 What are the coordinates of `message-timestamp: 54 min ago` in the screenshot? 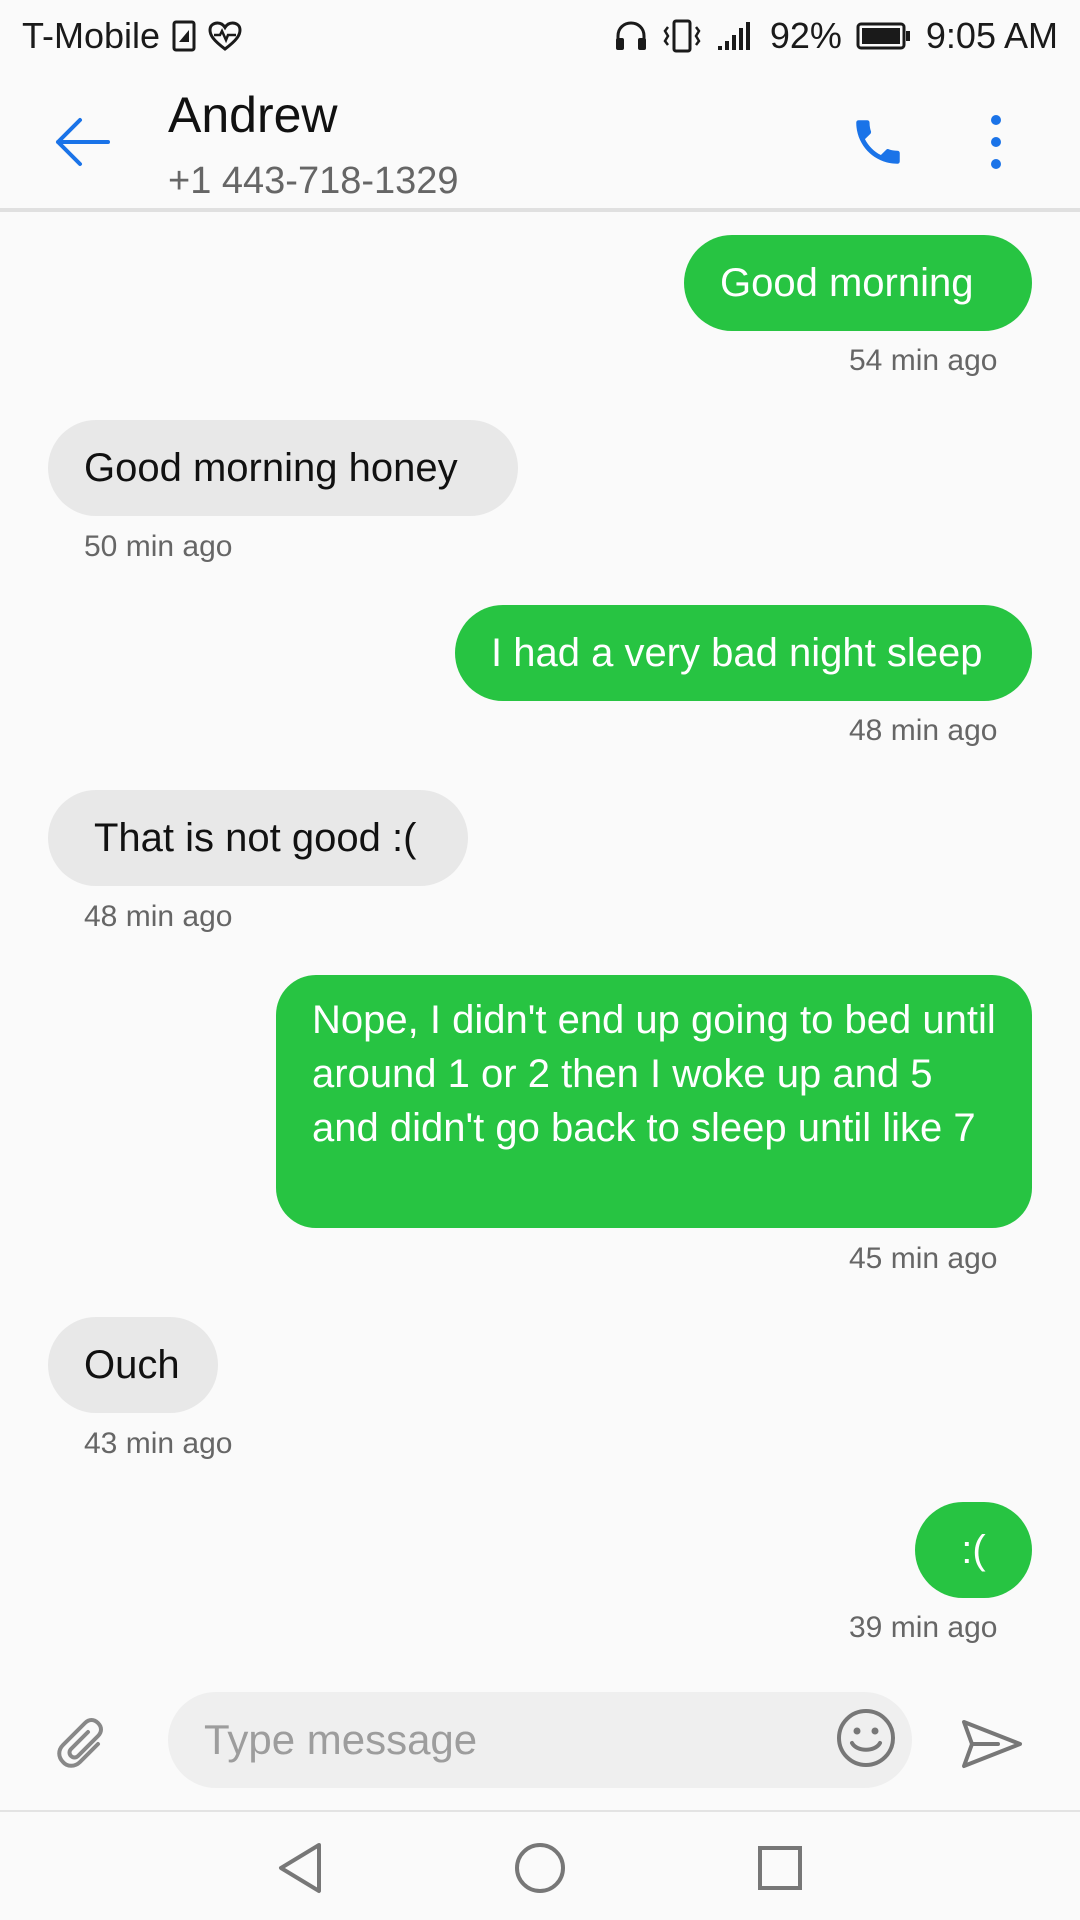 It's located at (923, 360).